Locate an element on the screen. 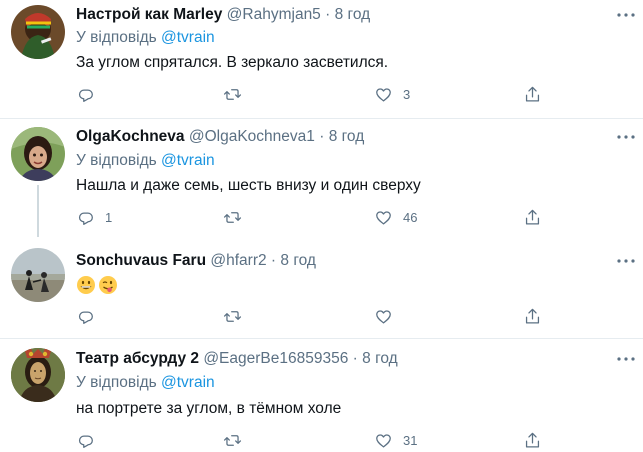 This screenshot has width=643, height=452. like-count: 3 is located at coordinates (407, 94).